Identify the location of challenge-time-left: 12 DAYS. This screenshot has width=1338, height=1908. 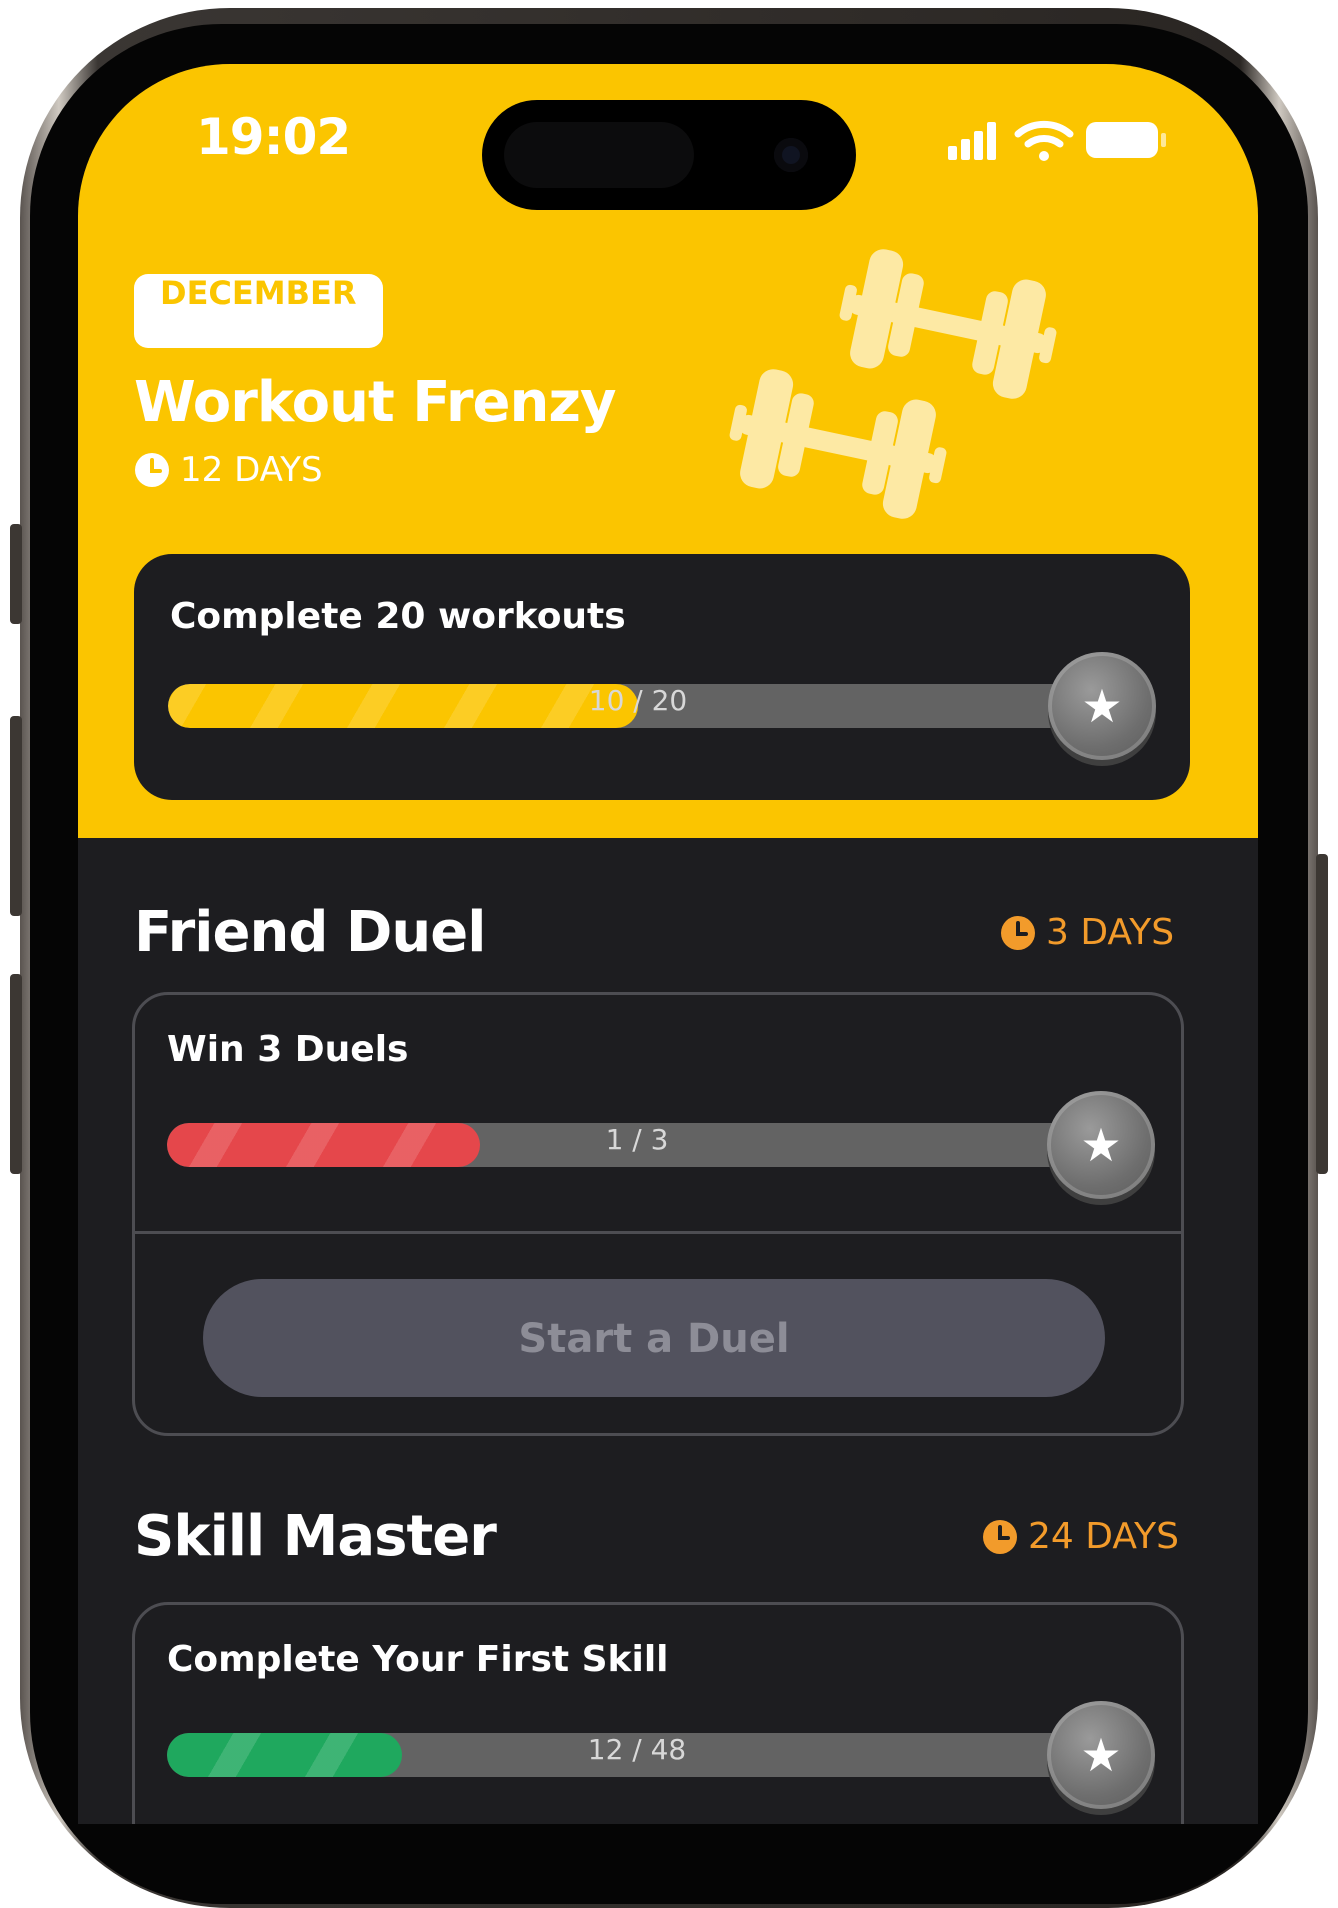
(228, 470).